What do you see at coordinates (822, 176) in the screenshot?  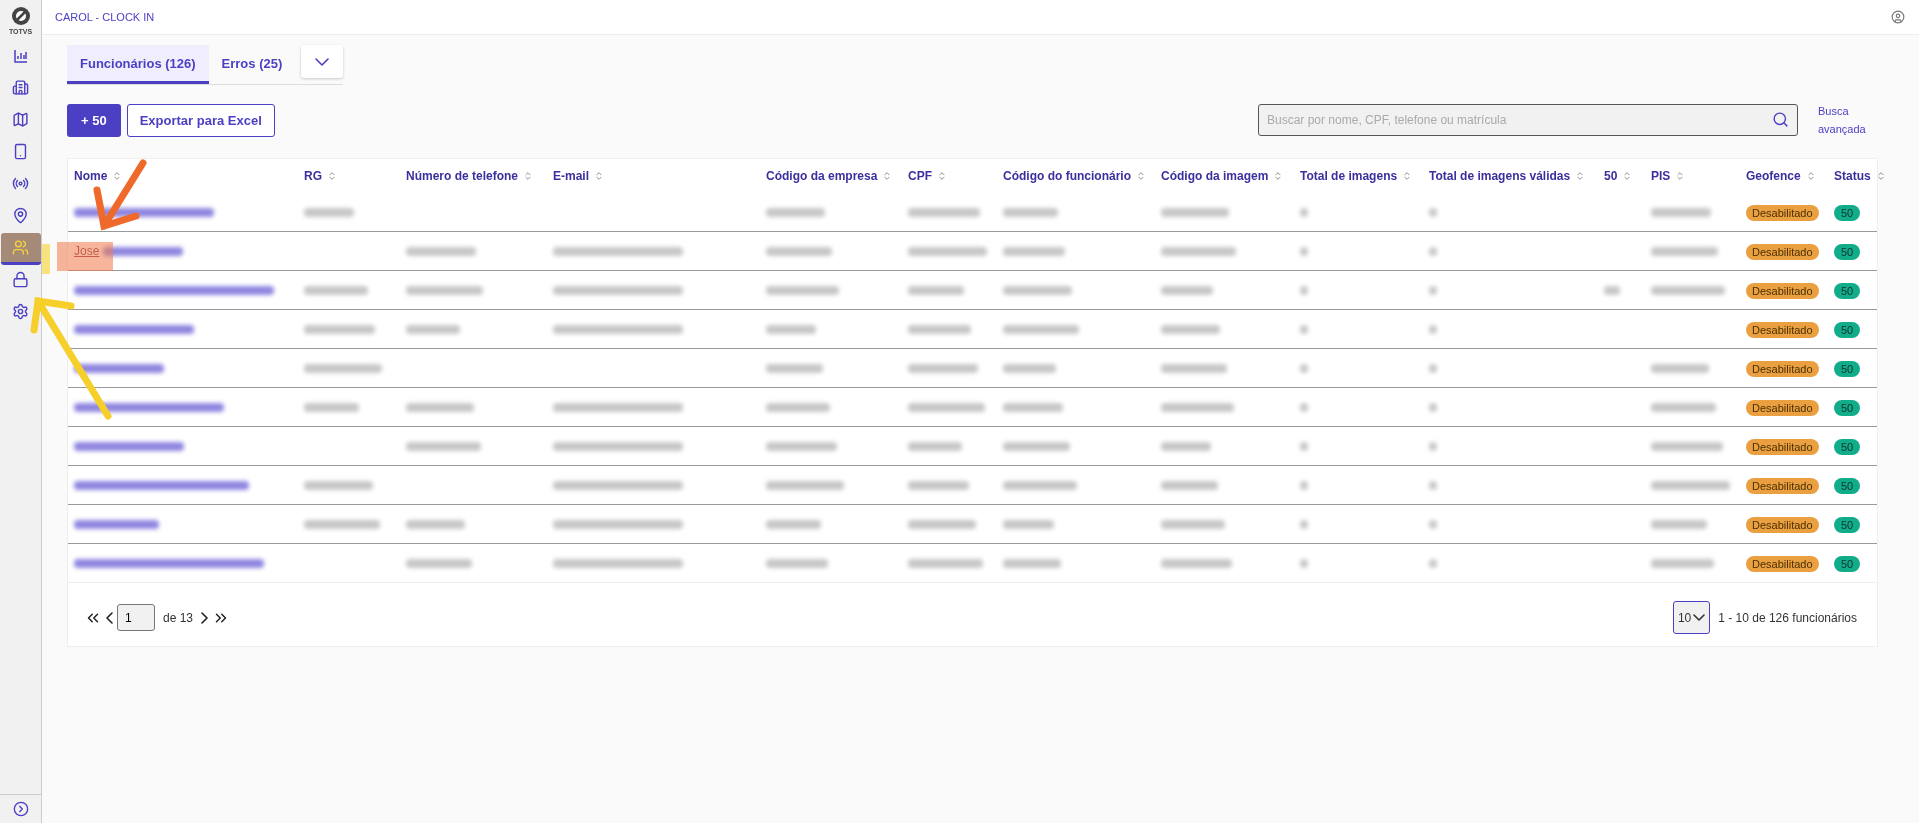 I see `column-header: Código da empresa` at bounding box center [822, 176].